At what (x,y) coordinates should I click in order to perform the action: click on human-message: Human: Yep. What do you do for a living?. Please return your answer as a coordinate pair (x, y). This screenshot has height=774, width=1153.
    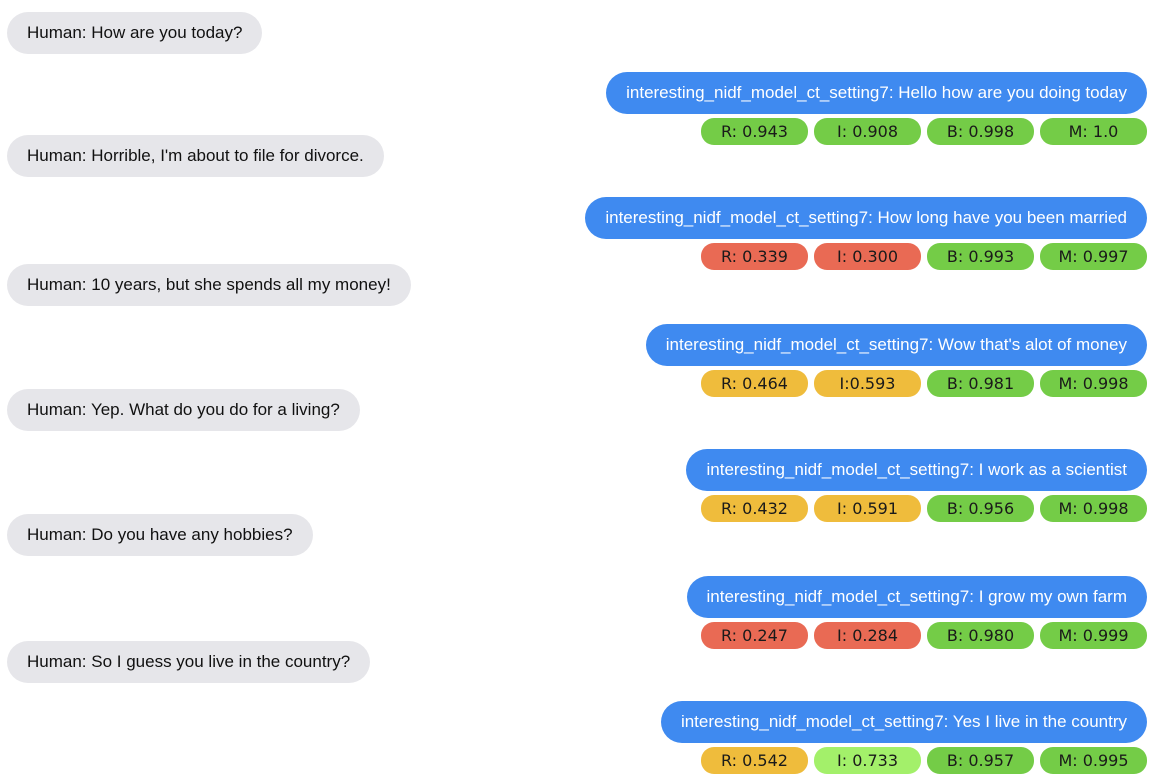
    Looking at the image, I should click on (183, 410).